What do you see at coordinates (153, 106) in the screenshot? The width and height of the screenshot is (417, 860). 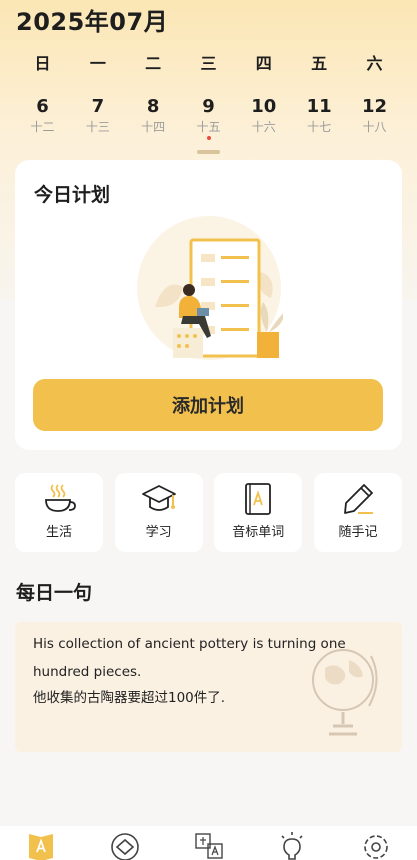 I see `date-number: 8` at bounding box center [153, 106].